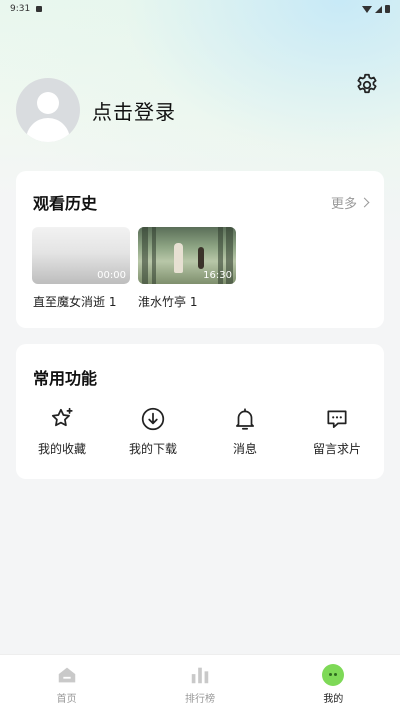 This screenshot has width=400, height=711. I want to click on nav-item-ranking: 排行榜, so click(199, 683).